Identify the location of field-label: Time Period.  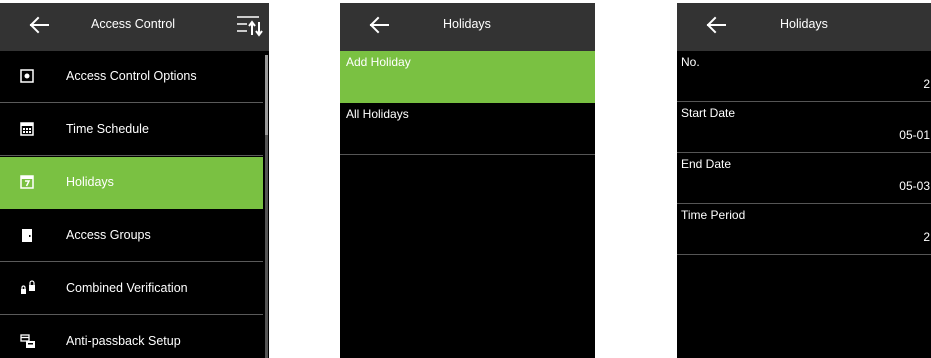
(713, 215).